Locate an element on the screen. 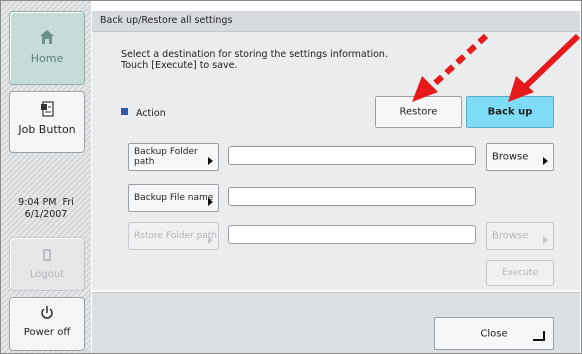 The image size is (582, 354). restore-button: Restore is located at coordinates (418, 112).